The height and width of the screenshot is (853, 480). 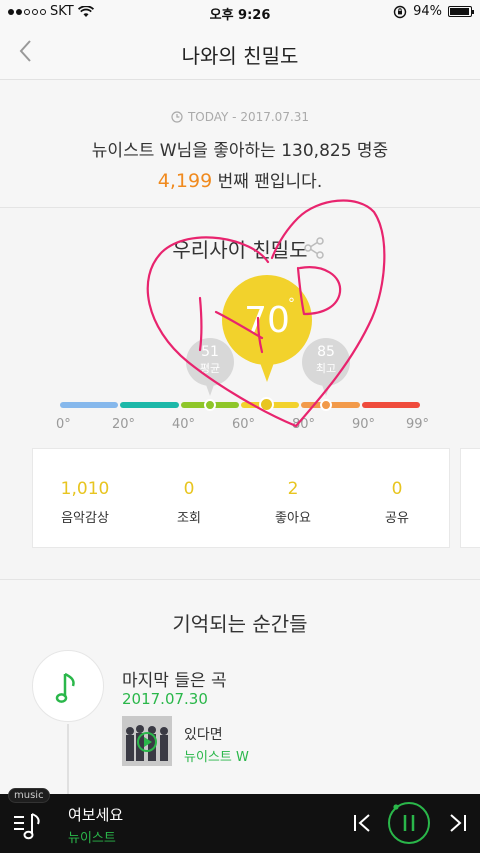 I want to click on stat-label: 좋아요, so click(x=293, y=518).